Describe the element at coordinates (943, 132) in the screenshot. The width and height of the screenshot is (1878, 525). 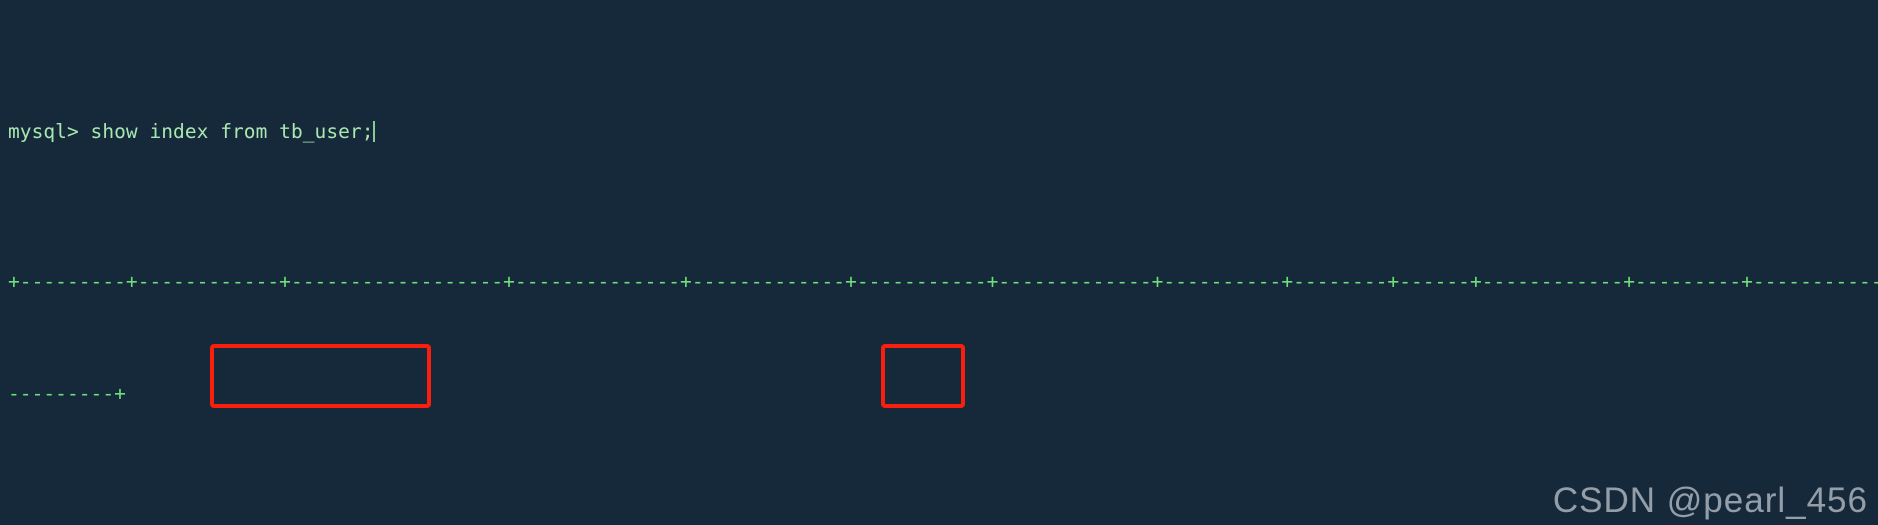
I see `command-prompt-line: mysql> show index from tb_user;` at that location.